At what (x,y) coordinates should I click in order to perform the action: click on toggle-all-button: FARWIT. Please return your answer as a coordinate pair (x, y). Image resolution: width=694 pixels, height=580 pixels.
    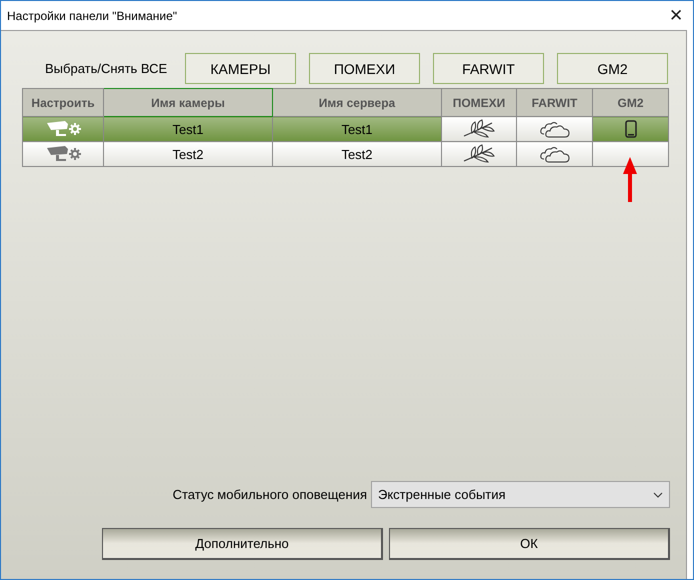
    Looking at the image, I should click on (488, 68).